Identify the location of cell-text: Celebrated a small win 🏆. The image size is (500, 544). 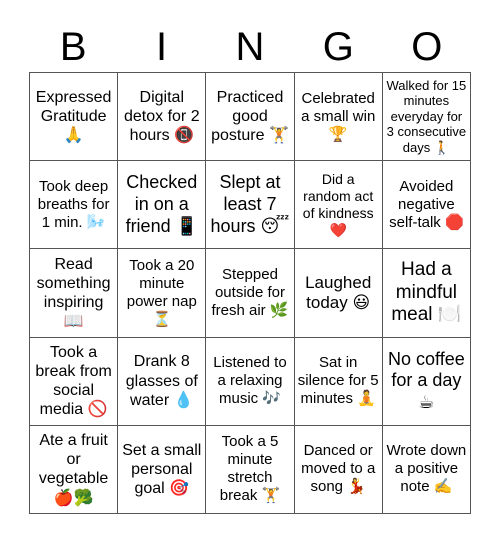
(338, 116).